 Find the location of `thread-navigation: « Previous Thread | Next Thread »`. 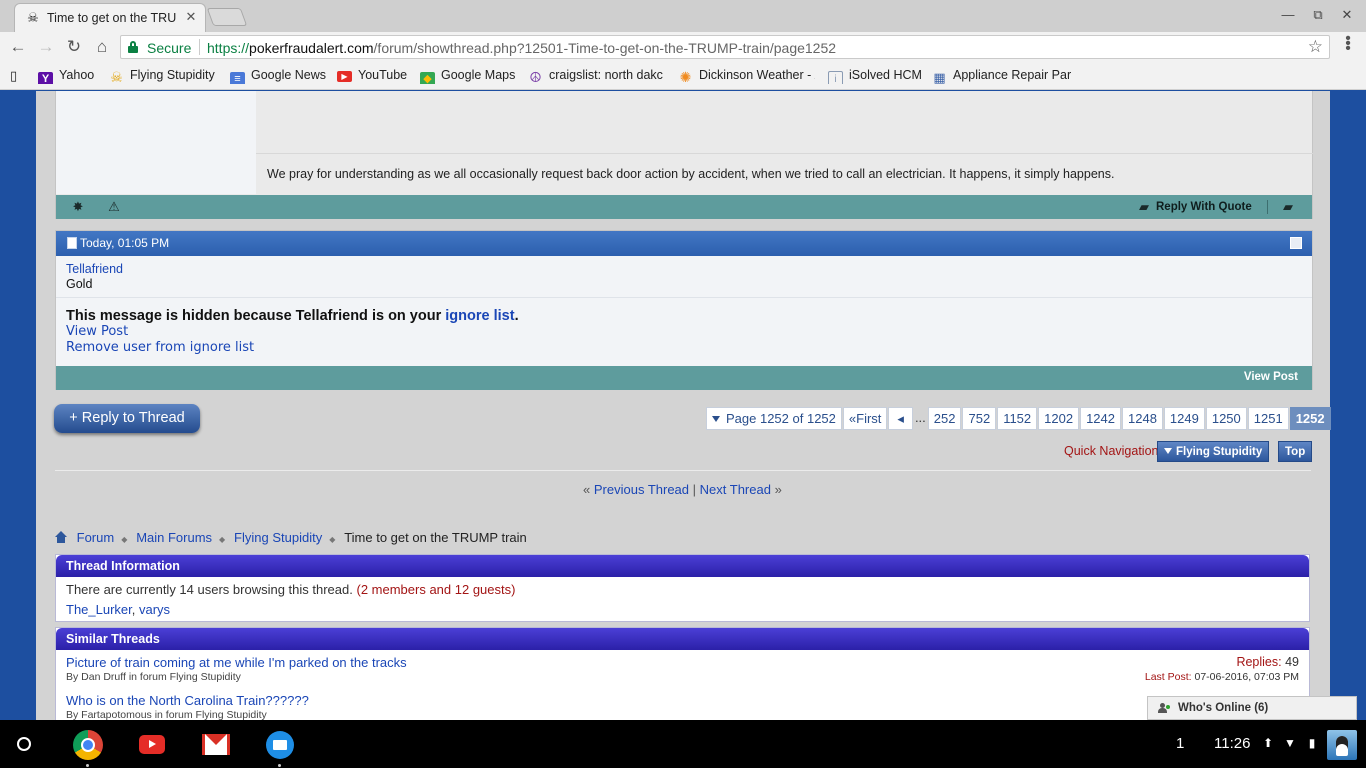

thread-navigation: « Previous Thread | Next Thread » is located at coordinates (682, 489).